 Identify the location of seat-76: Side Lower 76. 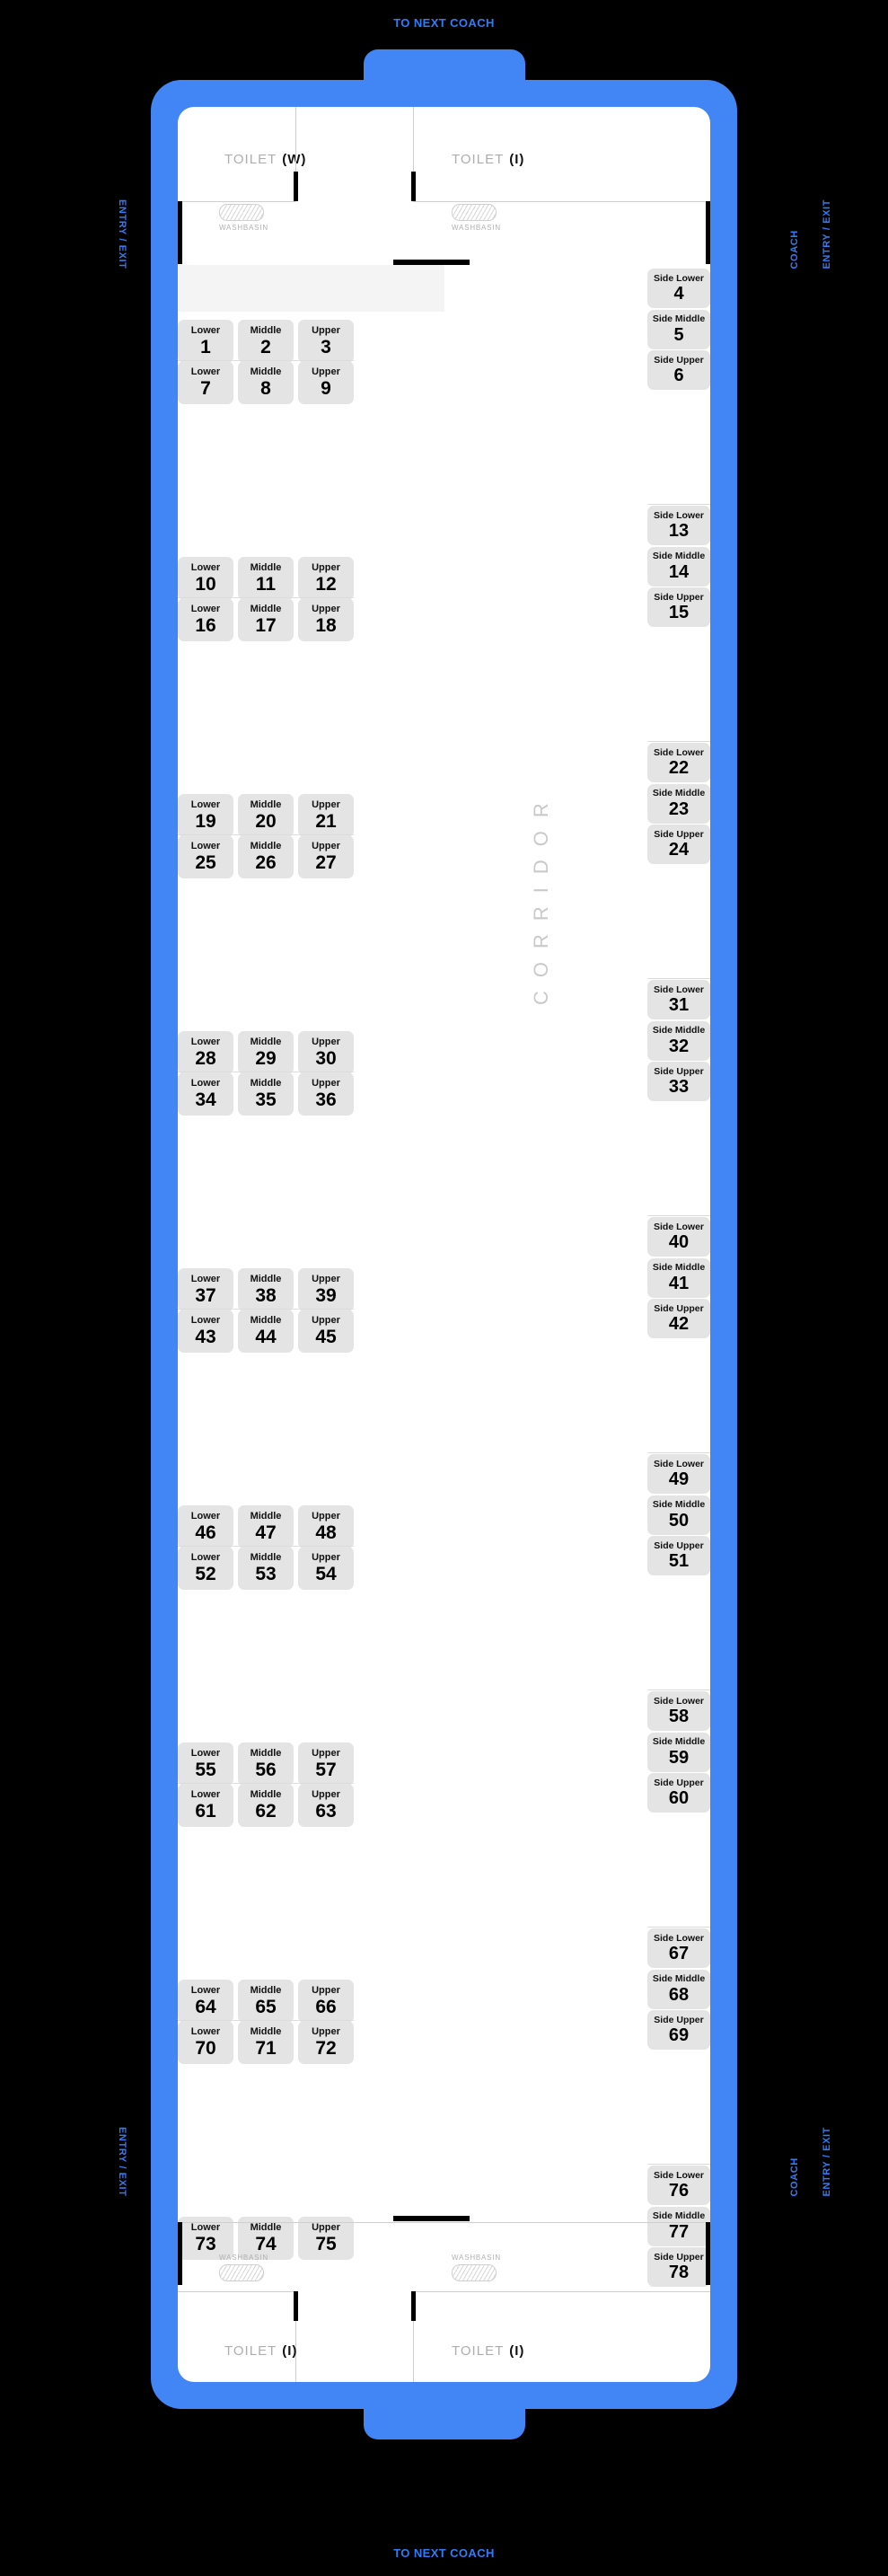
(678, 2185).